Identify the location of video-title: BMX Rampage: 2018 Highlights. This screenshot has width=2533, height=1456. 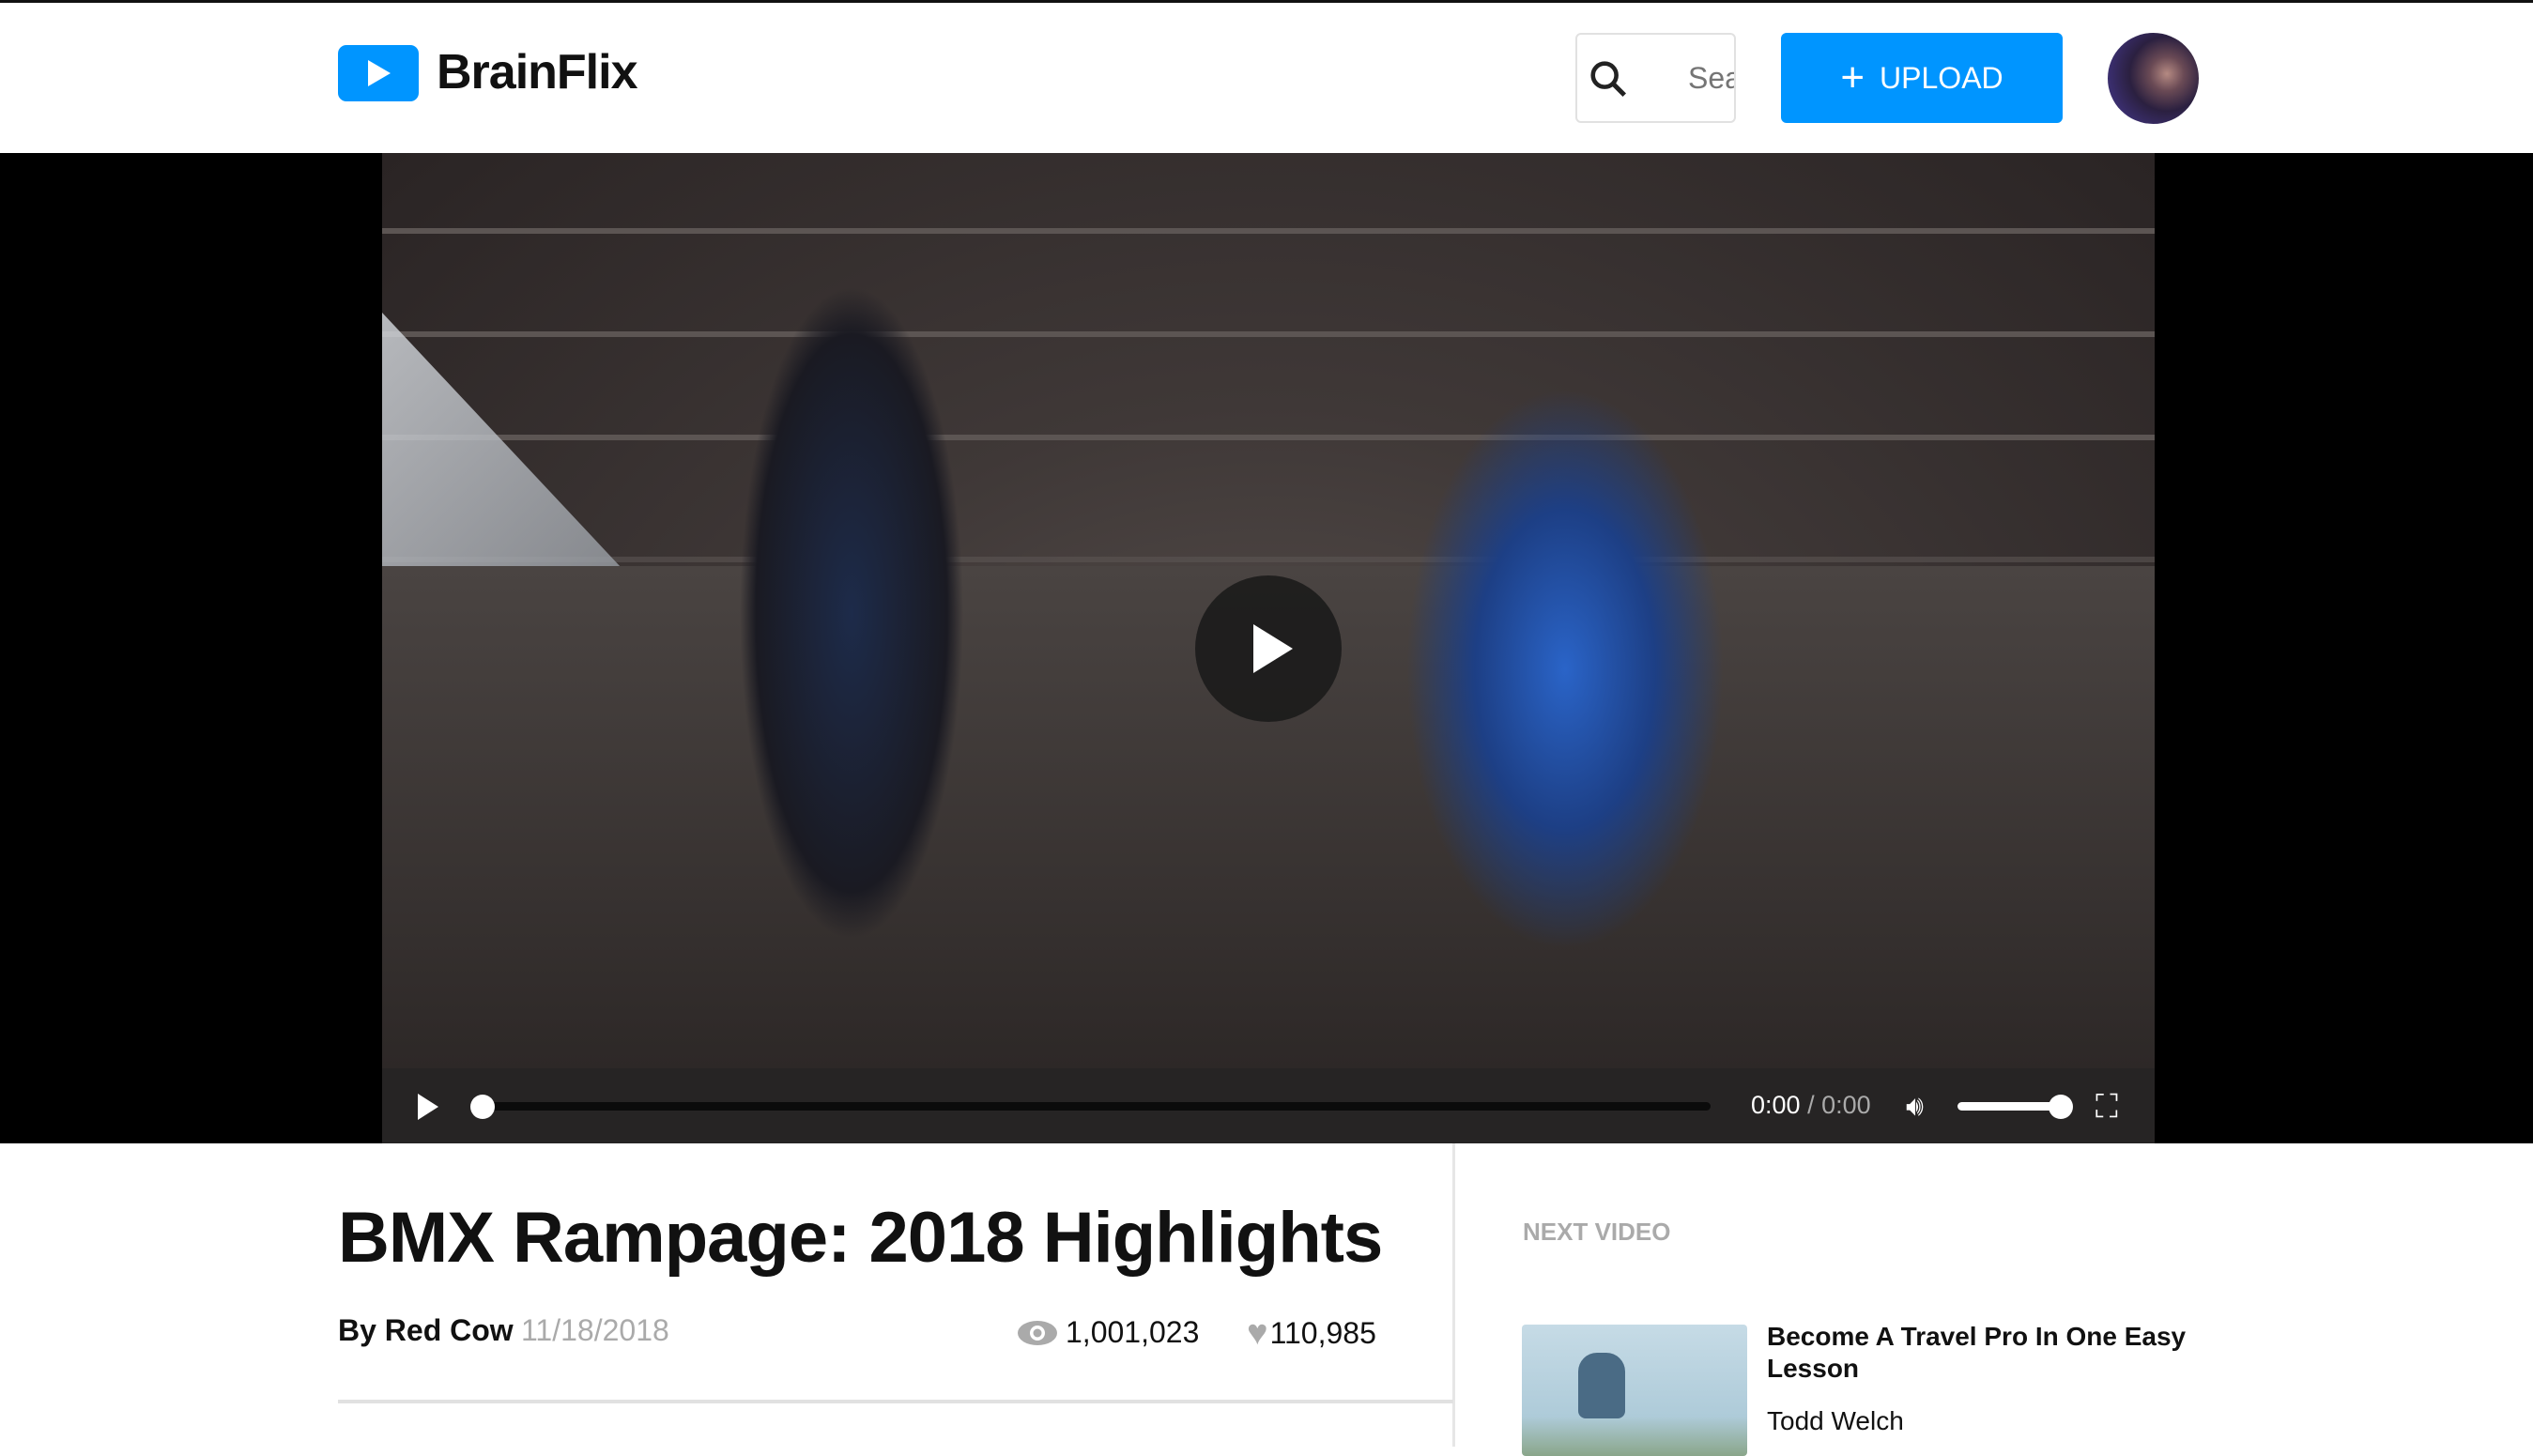
(861, 1238).